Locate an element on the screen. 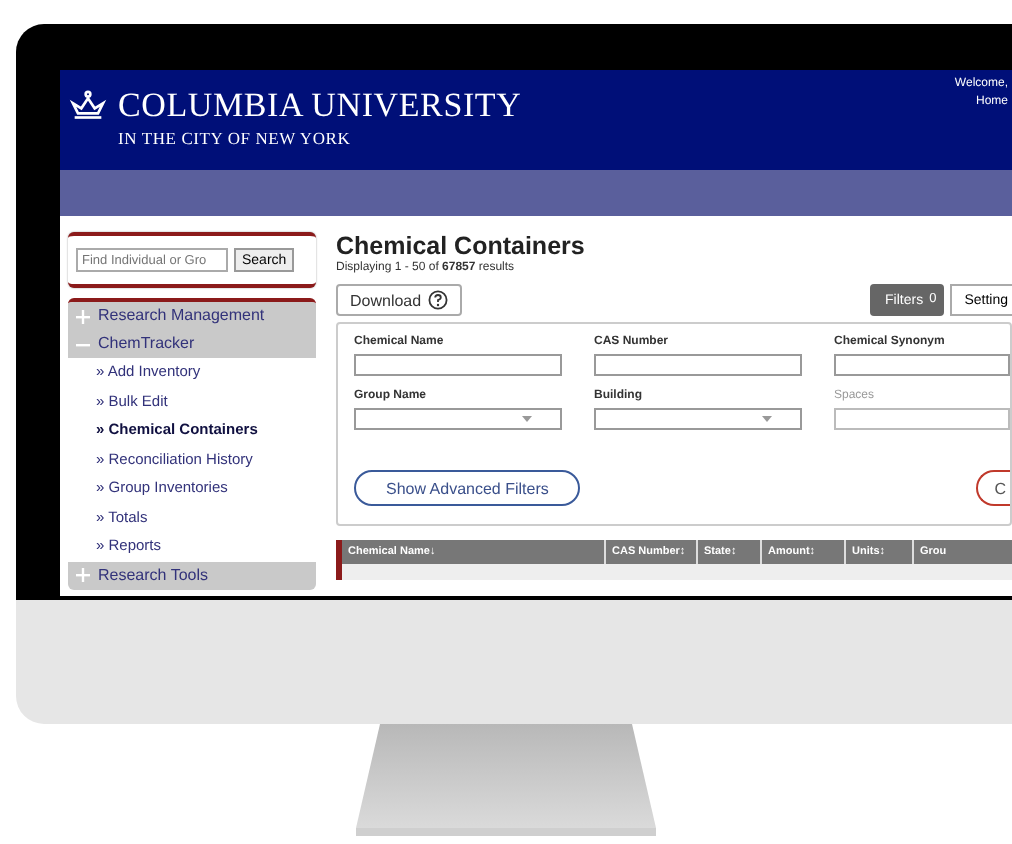 The width and height of the screenshot is (1012, 844). clear-button: C is located at coordinates (993, 488).